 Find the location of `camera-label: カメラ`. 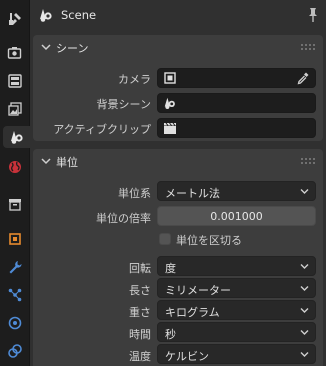

camera-label: カメラ is located at coordinates (134, 79).